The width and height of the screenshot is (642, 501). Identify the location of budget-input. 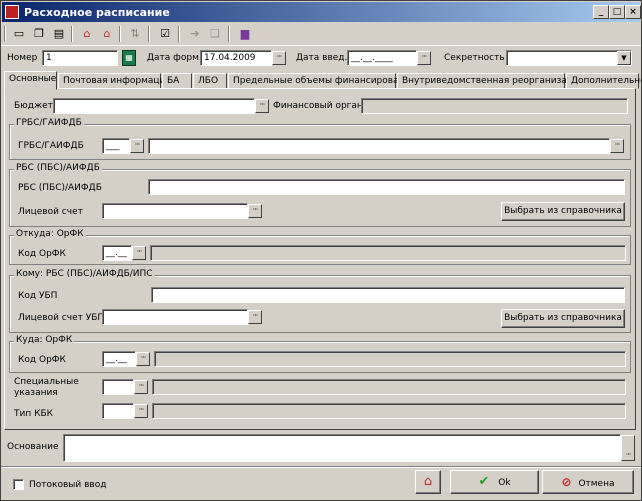
(154, 106).